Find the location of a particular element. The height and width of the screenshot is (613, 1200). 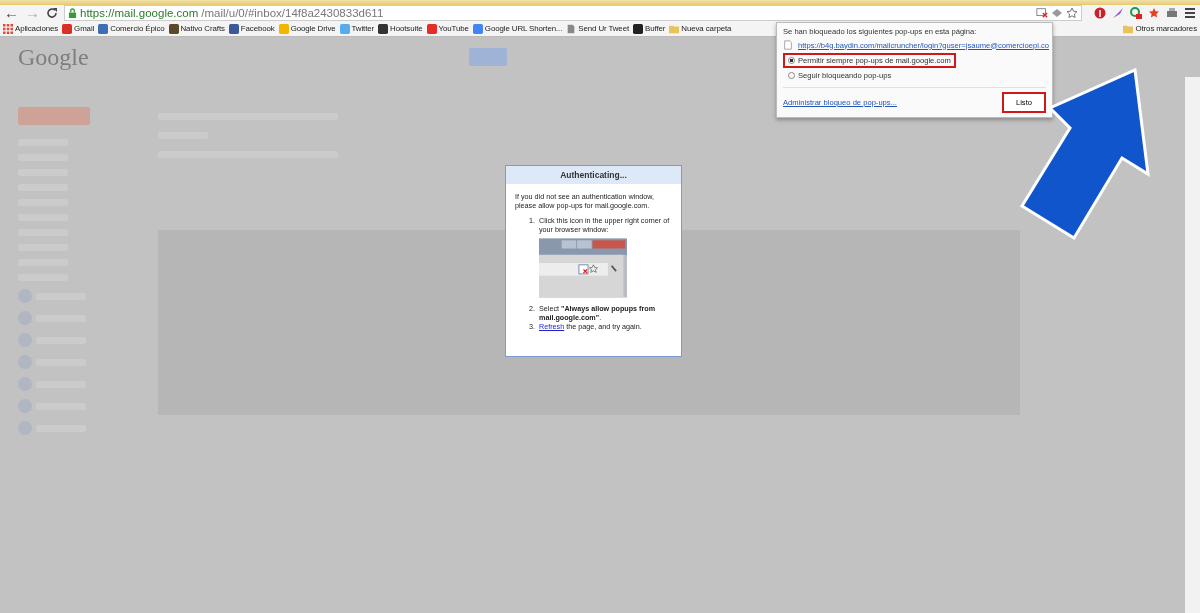

address-field: https://mail.google.com /mail/u/0/#inbox/14f8a2430833d611 is located at coordinates (573, 13).